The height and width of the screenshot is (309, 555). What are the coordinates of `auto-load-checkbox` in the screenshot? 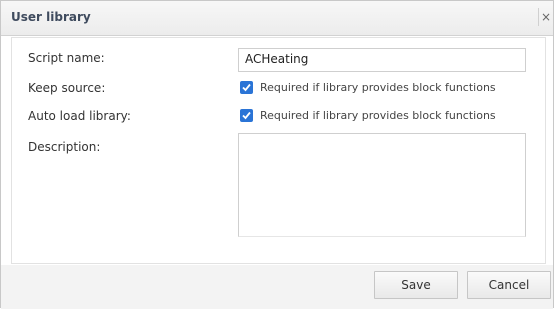 It's located at (246, 115).